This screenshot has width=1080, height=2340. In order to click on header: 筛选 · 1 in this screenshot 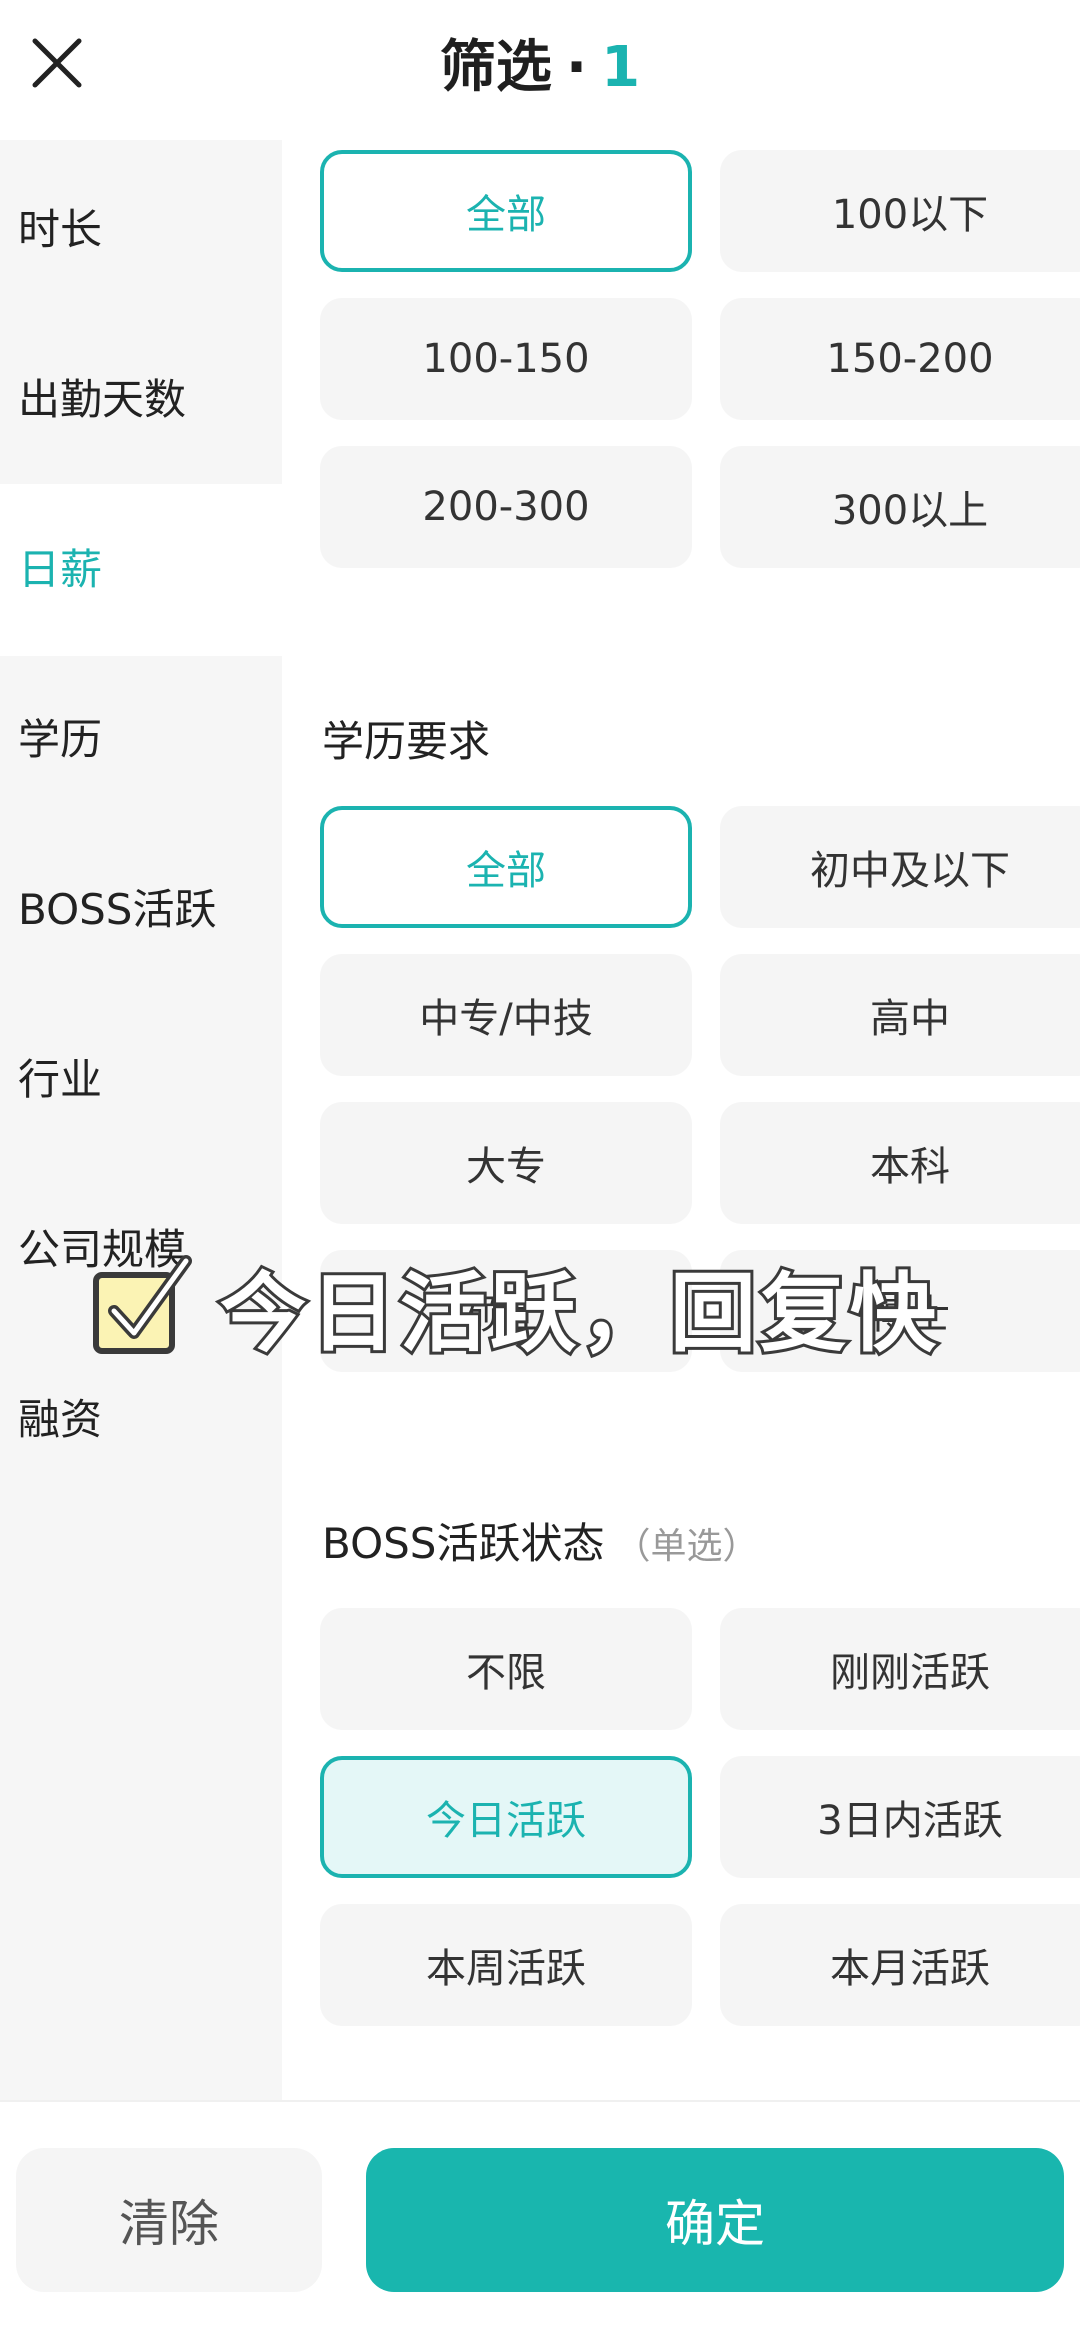, I will do `click(540, 65)`.